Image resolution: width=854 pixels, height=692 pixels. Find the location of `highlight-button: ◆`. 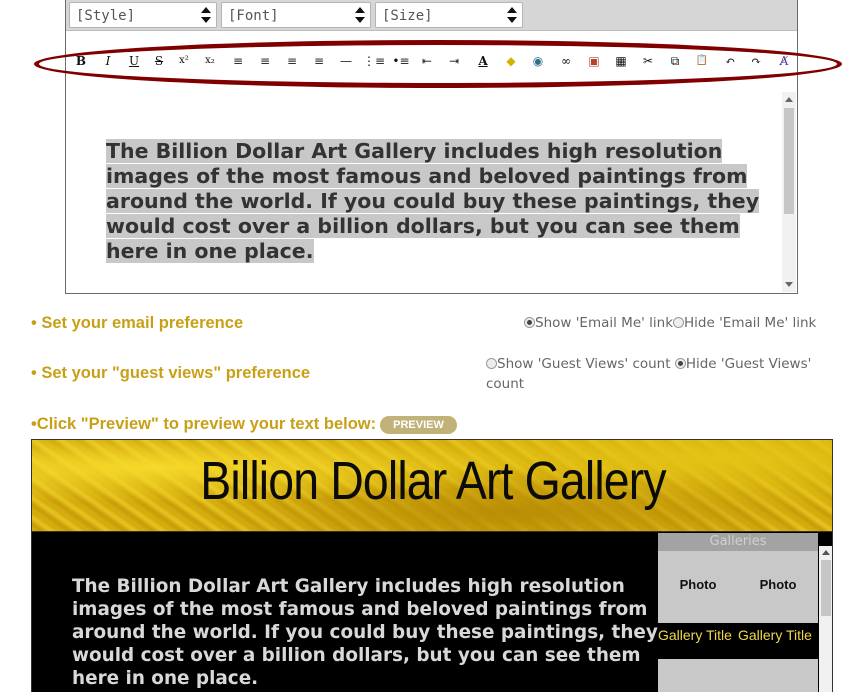

highlight-button: ◆ is located at coordinates (511, 61).